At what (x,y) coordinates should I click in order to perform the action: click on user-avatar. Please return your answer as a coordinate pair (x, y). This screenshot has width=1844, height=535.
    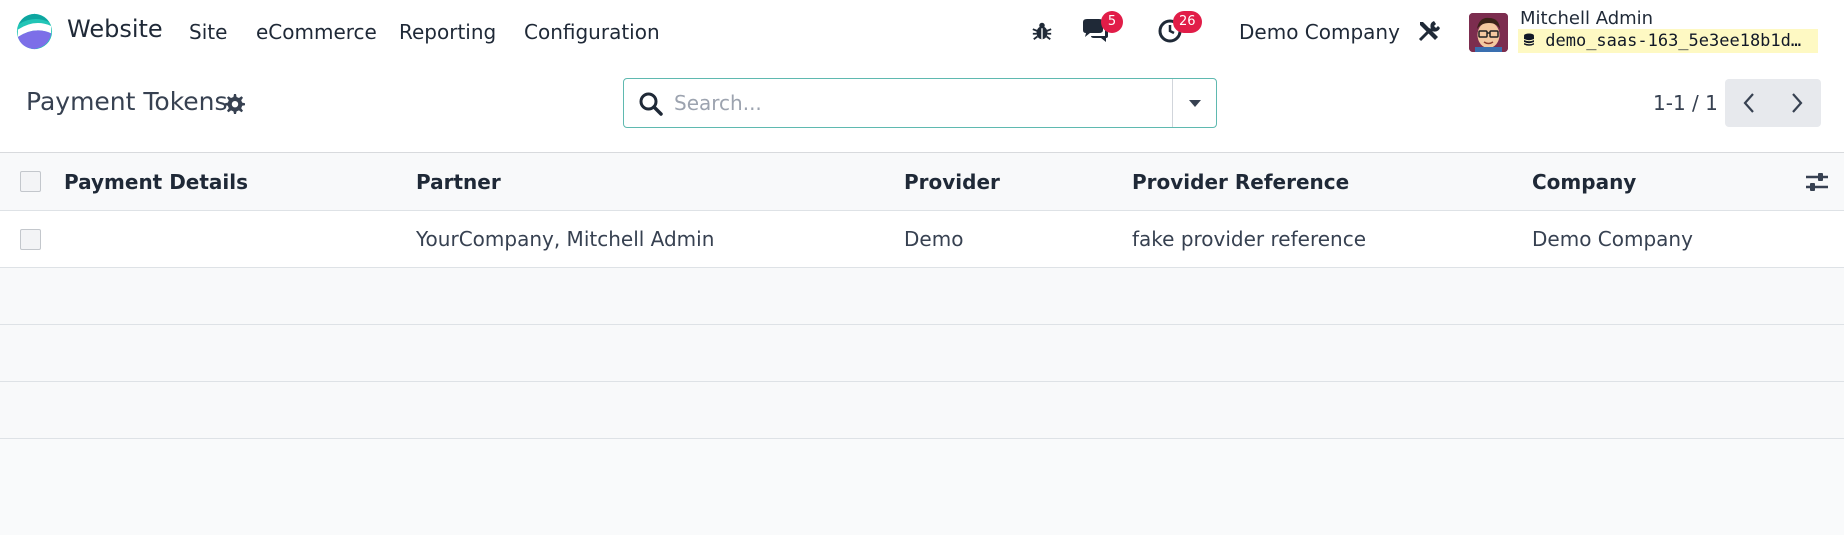
    Looking at the image, I should click on (1488, 32).